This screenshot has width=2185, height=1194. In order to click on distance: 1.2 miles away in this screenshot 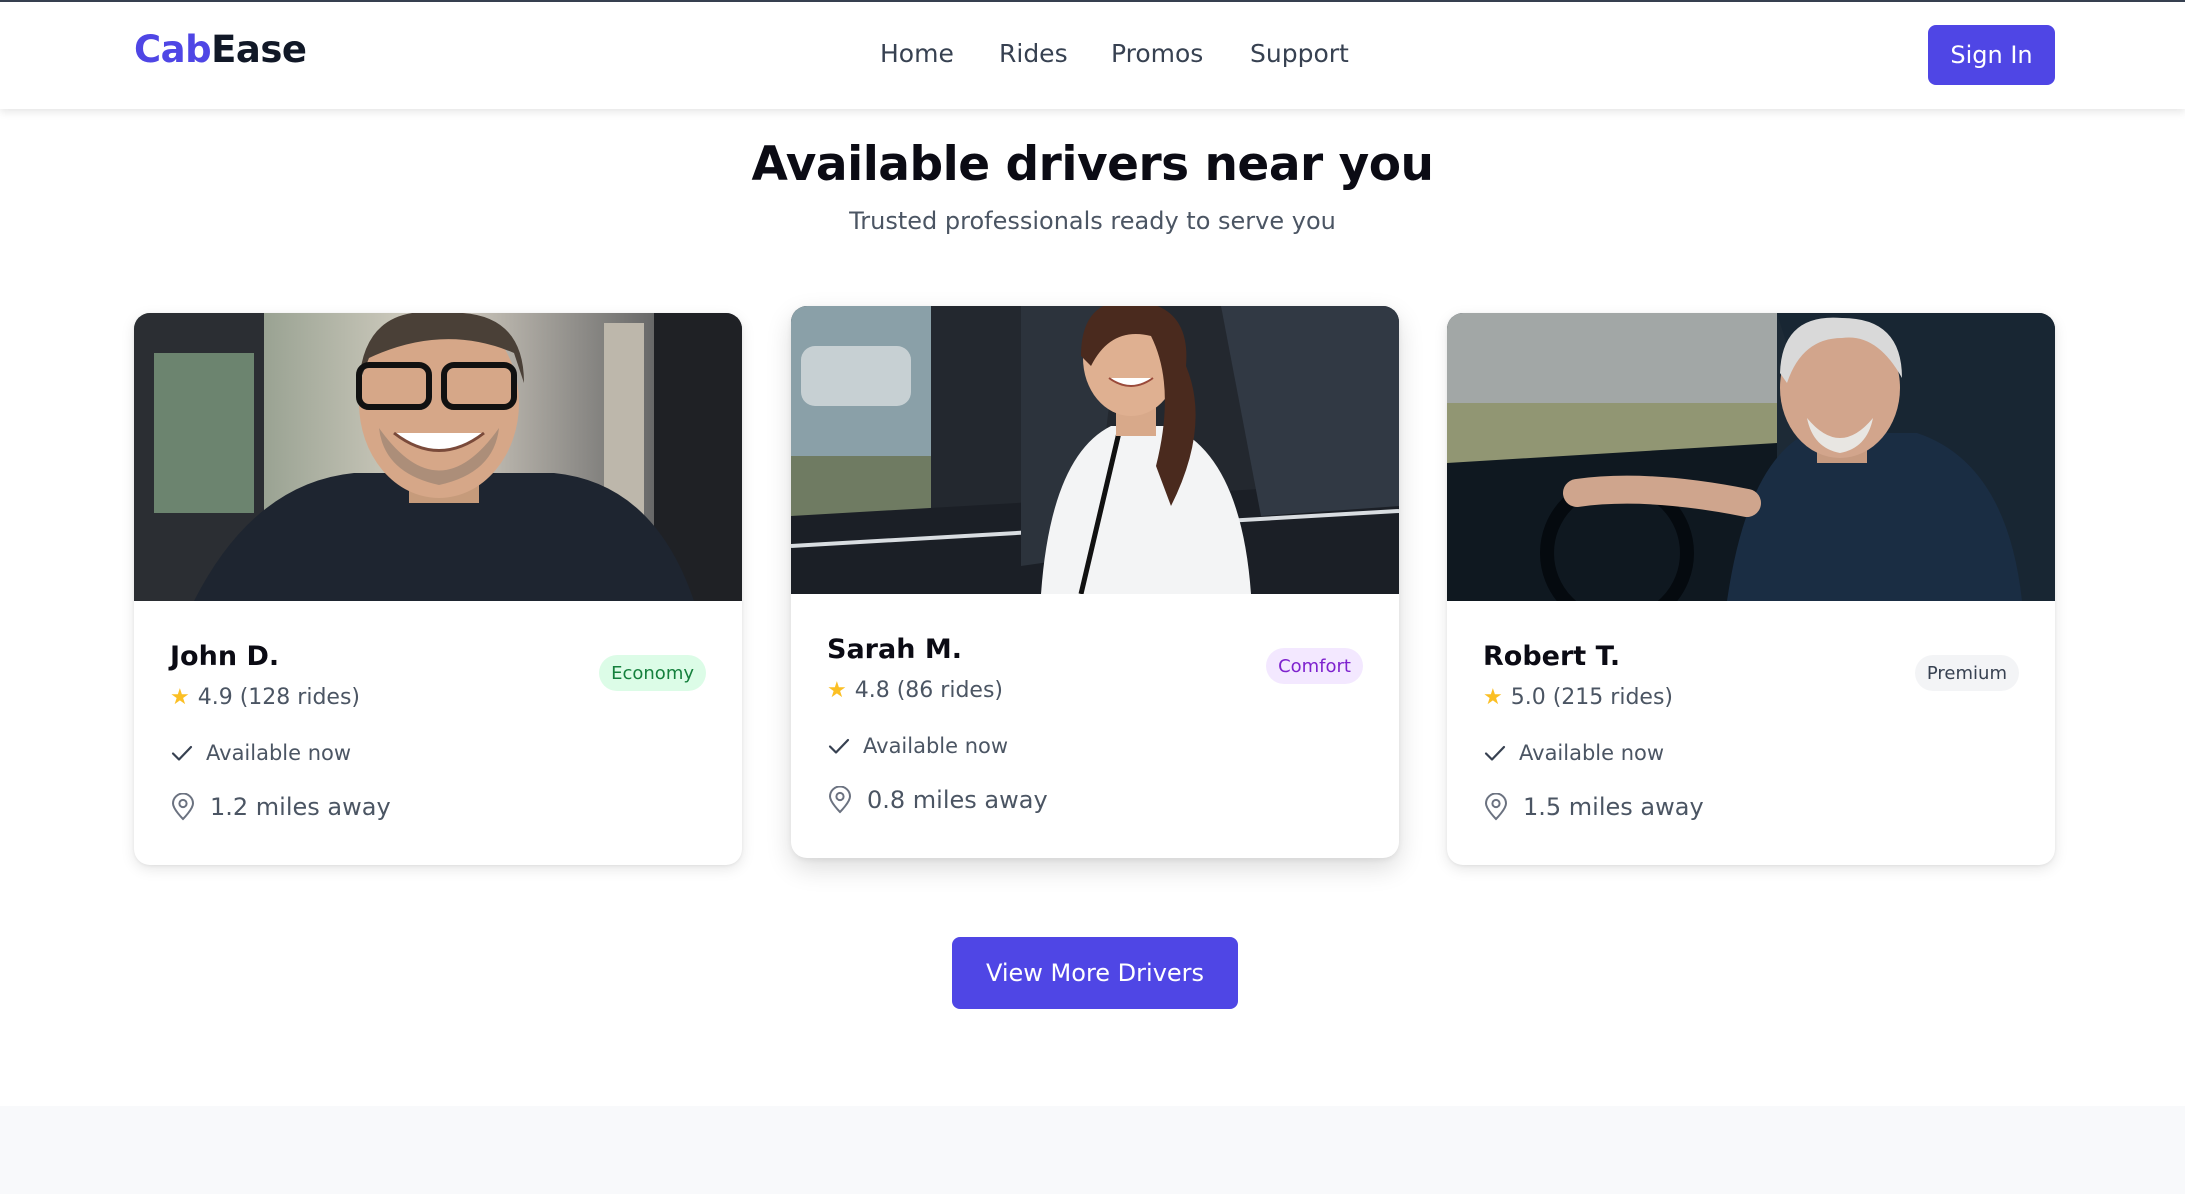, I will do `click(280, 807)`.